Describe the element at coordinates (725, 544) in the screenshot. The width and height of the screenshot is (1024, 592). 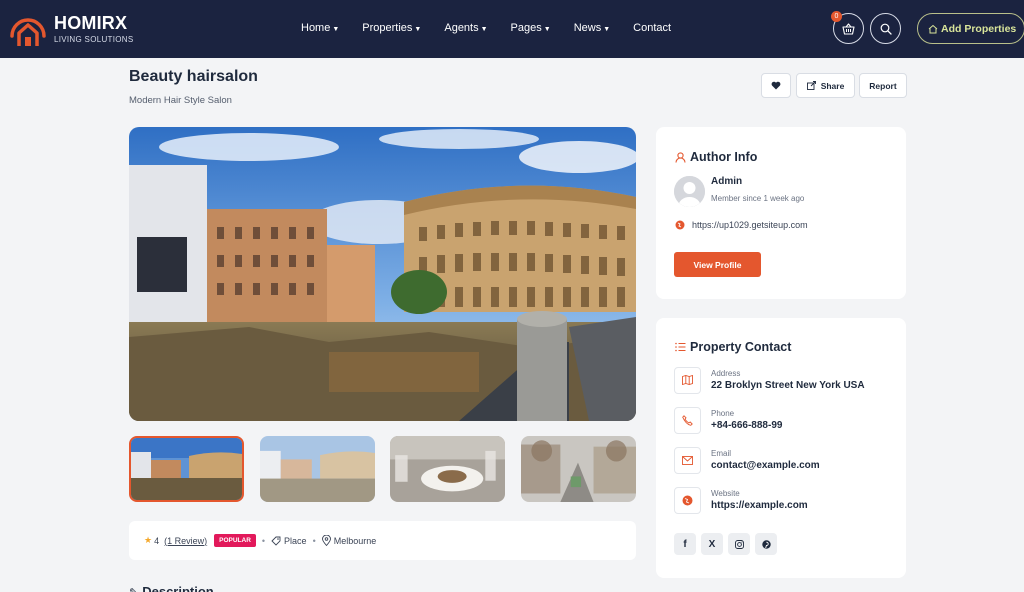
I see `social-links: f X` at that location.